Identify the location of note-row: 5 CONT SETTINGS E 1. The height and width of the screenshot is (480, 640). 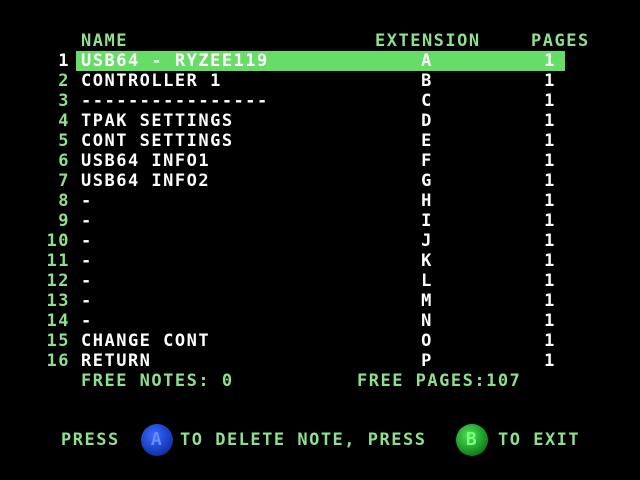
(320, 141).